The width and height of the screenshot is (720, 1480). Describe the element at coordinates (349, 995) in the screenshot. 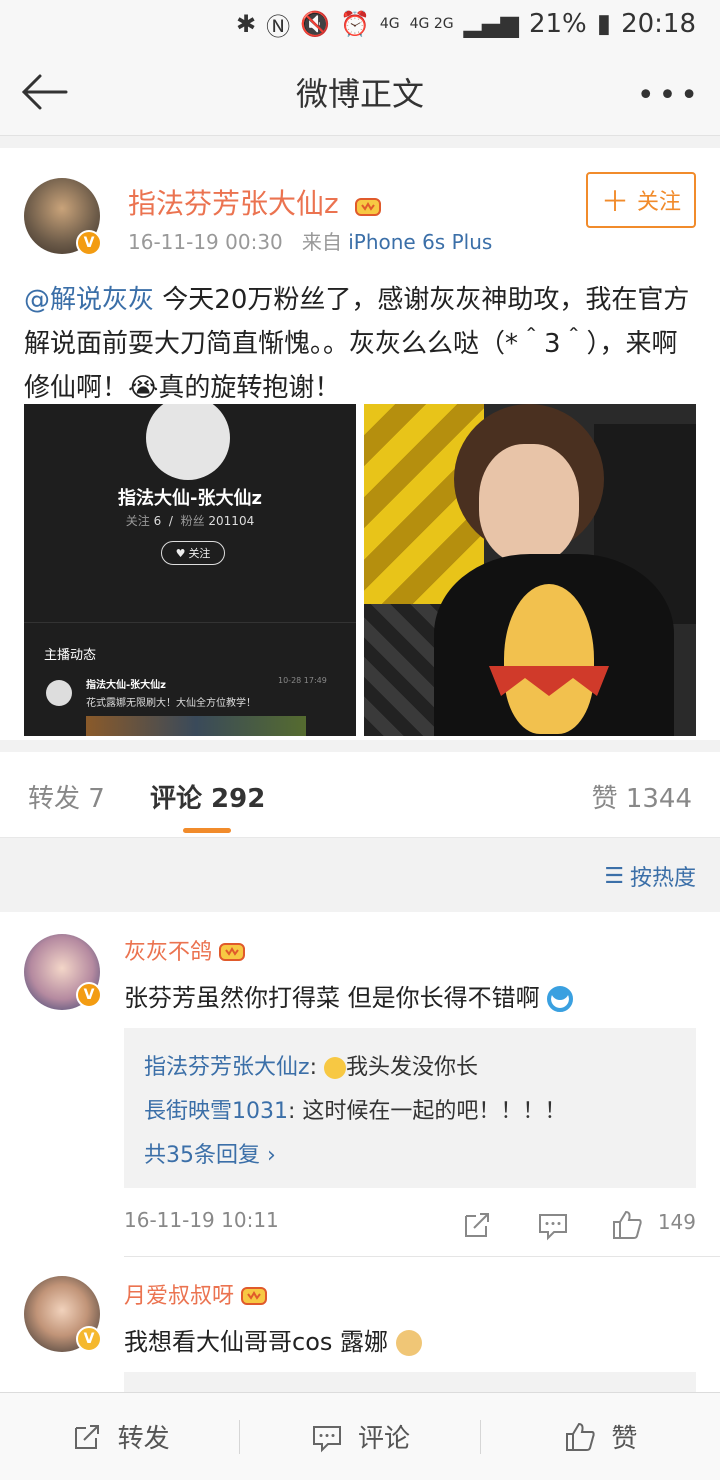

I see `comment-text: 张芬芳虽然你打得菜 但是你长得不错啊` at that location.